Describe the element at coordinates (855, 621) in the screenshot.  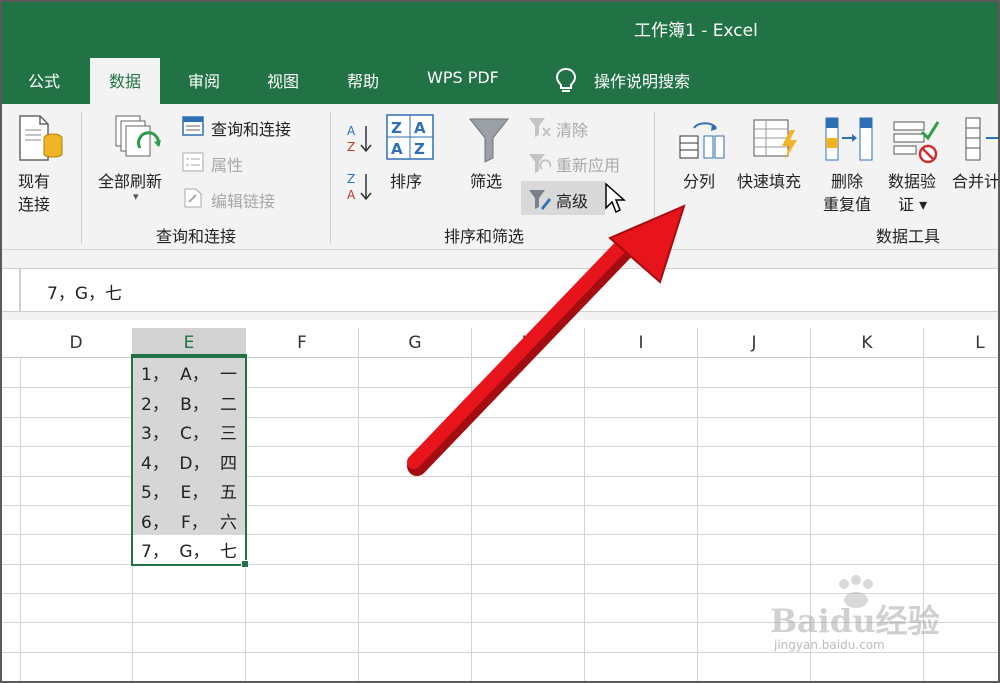
I see `watermark-brand: Baidu经验` at that location.